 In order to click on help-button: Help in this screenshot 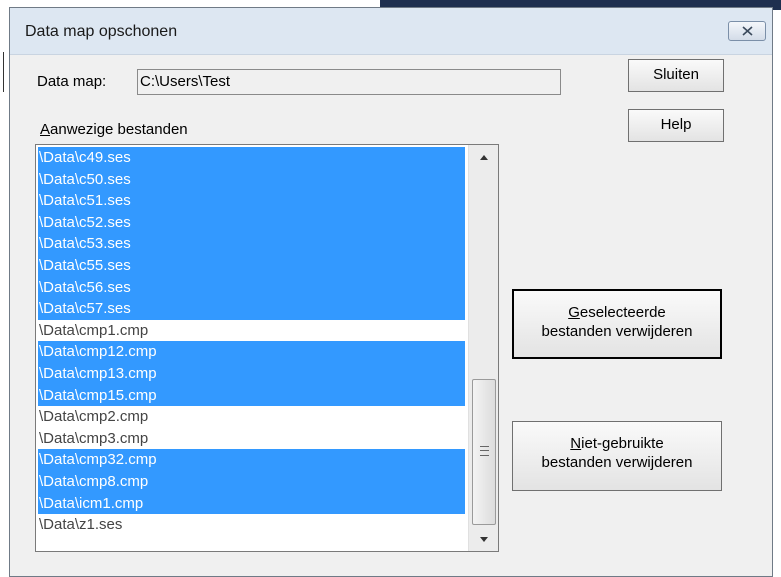, I will do `click(676, 125)`.